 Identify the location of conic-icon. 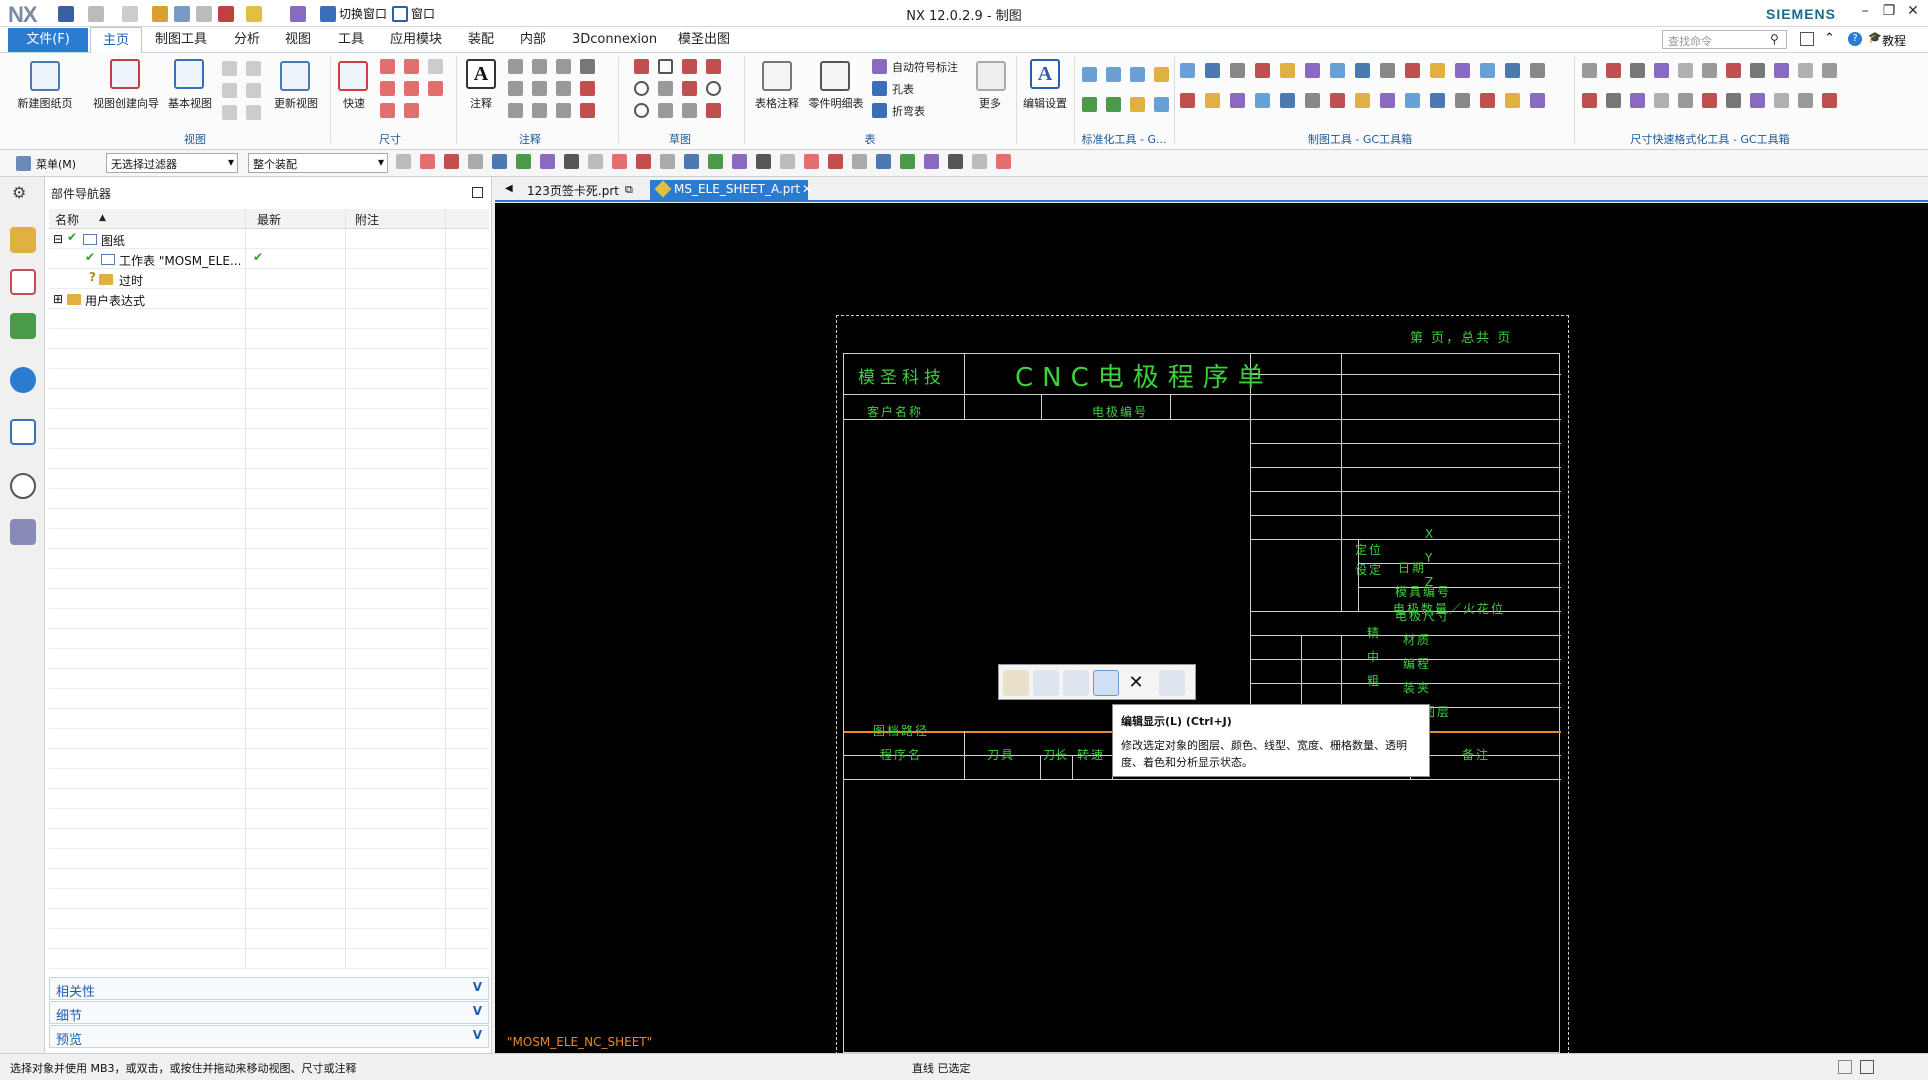
(665, 110).